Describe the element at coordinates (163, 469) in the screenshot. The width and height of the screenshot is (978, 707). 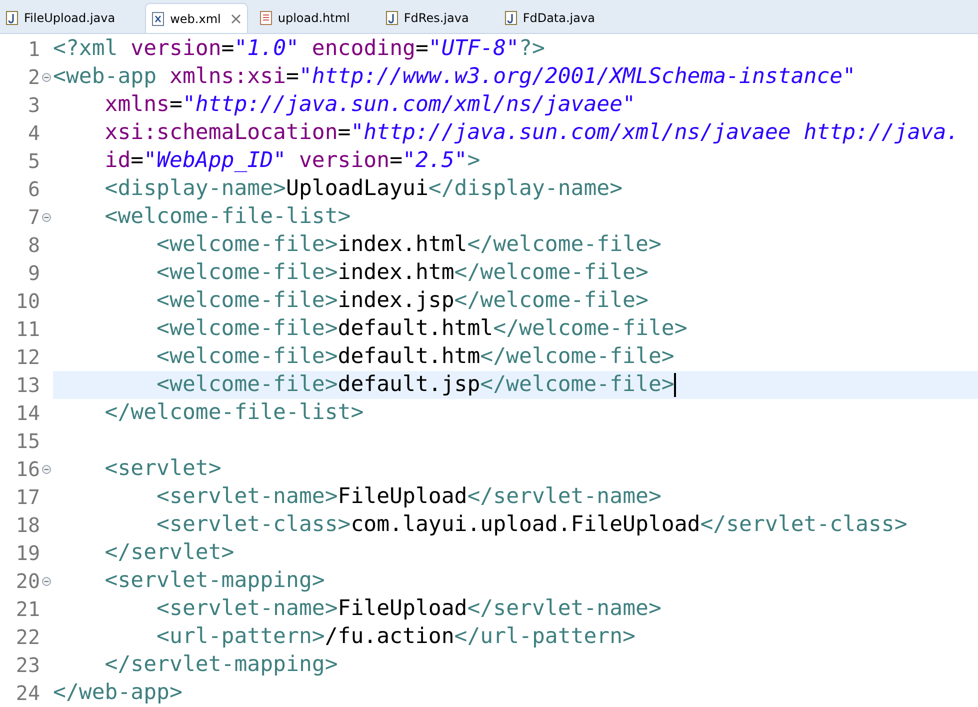
I see `code-line: <servlet>` at that location.